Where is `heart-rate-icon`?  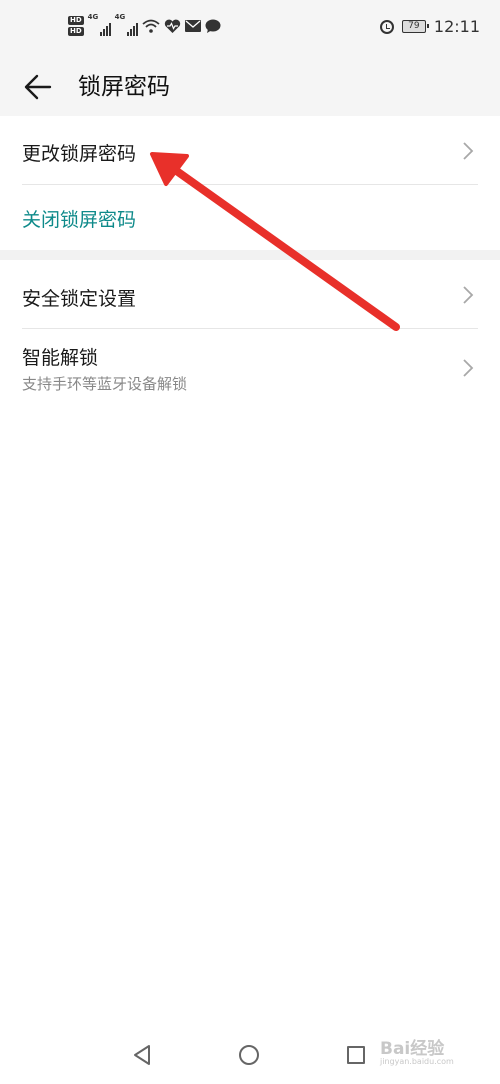
heart-rate-icon is located at coordinates (172, 26).